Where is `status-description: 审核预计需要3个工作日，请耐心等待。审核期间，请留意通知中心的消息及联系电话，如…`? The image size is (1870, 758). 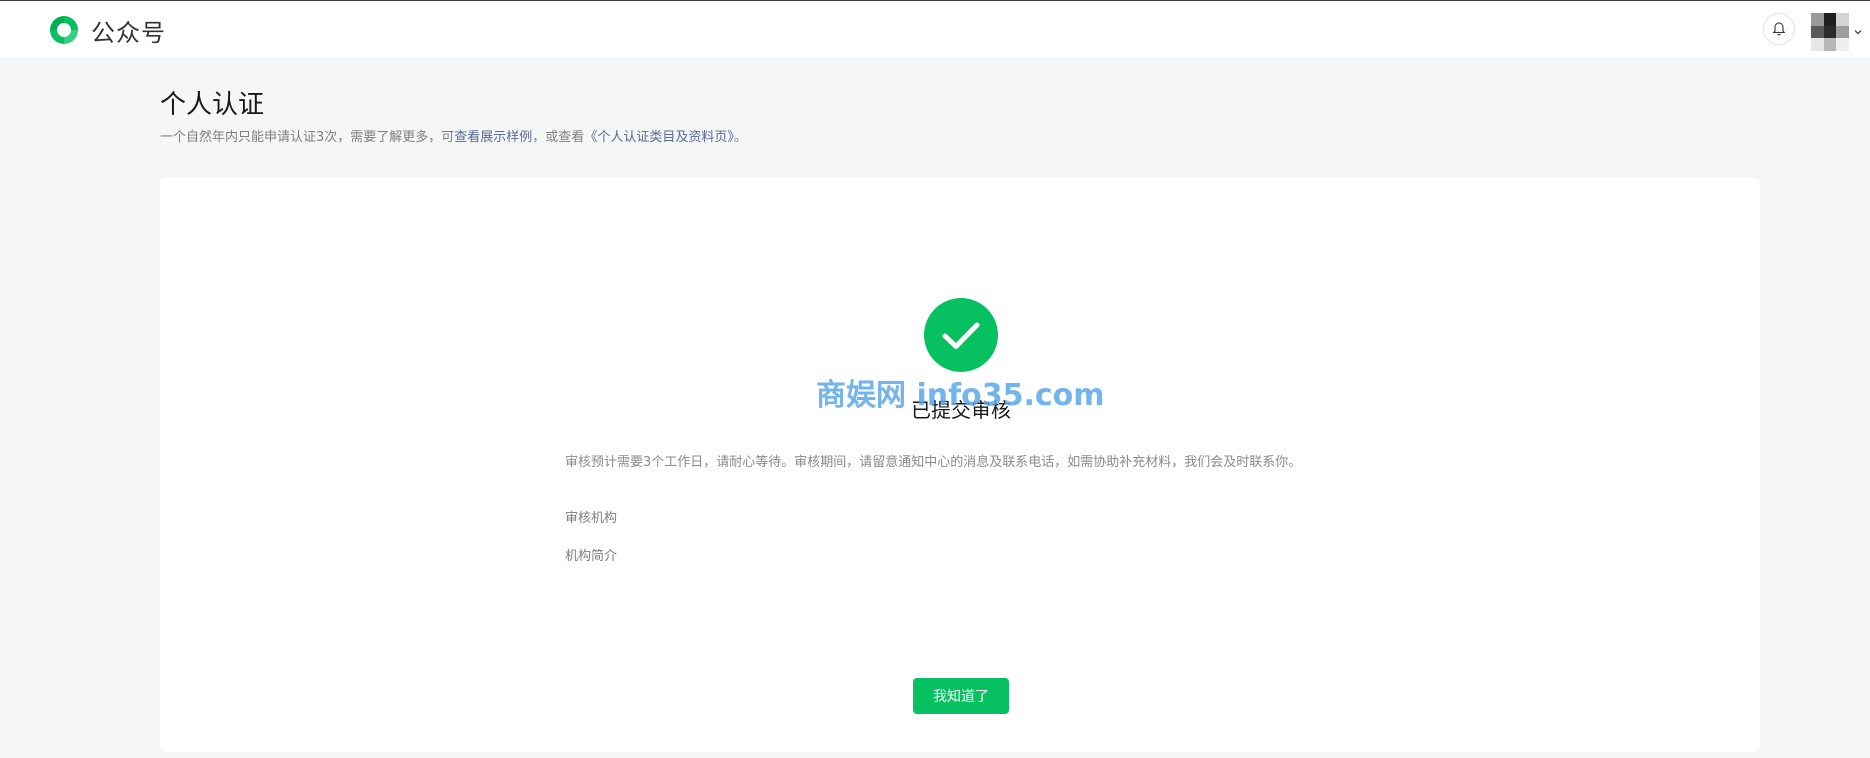
status-description: 审核预计需要3个工作日，请耐心等待。审核期间，请留意通知中心的消息及联系电话，如… is located at coordinates (933, 462).